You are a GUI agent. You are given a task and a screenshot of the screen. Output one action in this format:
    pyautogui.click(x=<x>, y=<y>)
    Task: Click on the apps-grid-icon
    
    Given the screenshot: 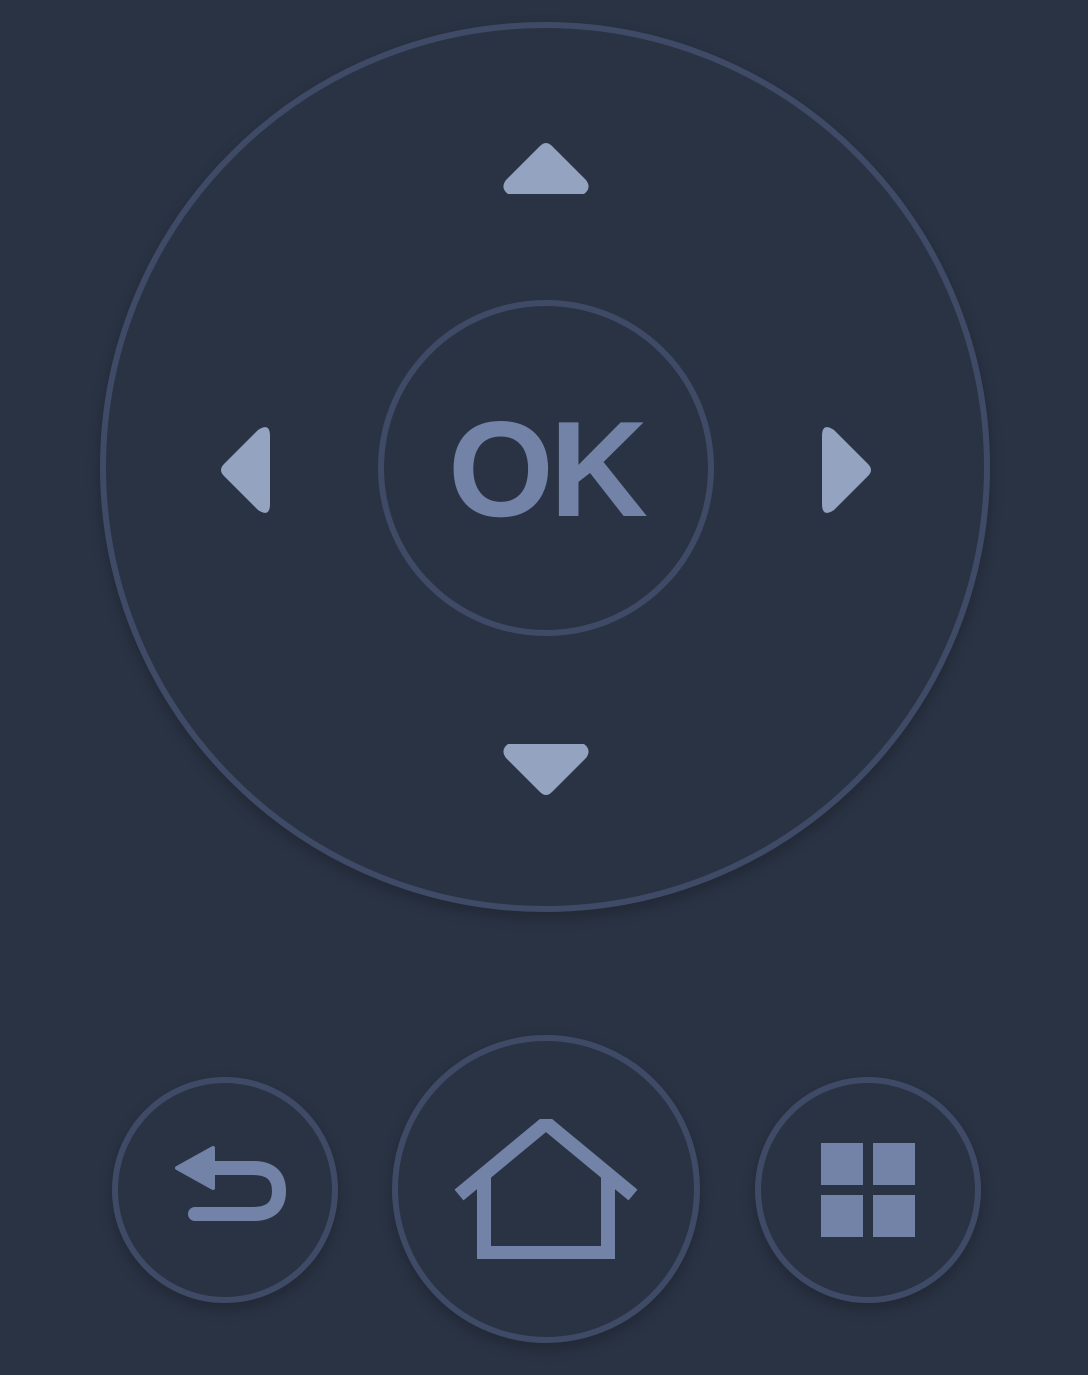 What is the action you would take?
    pyautogui.click(x=868, y=1190)
    